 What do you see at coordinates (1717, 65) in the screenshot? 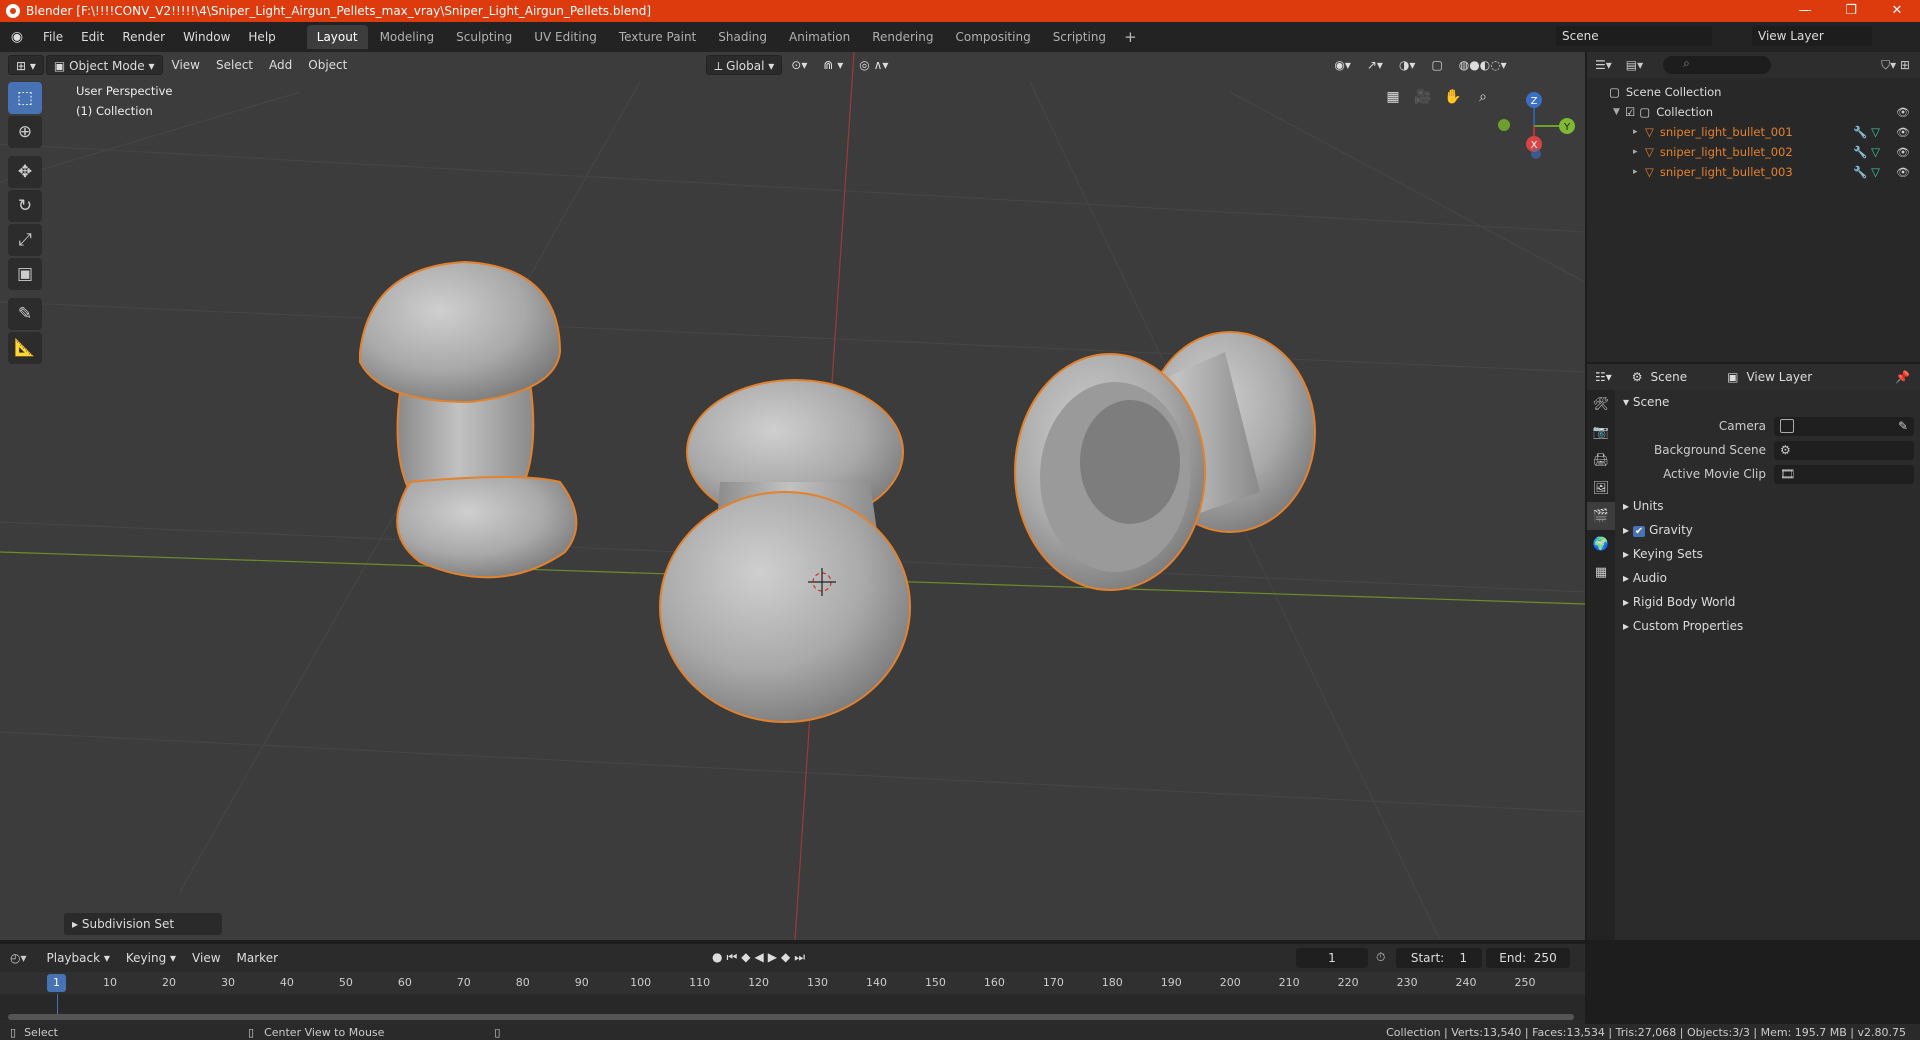
I see `outliner-search-input: ⌕` at bounding box center [1717, 65].